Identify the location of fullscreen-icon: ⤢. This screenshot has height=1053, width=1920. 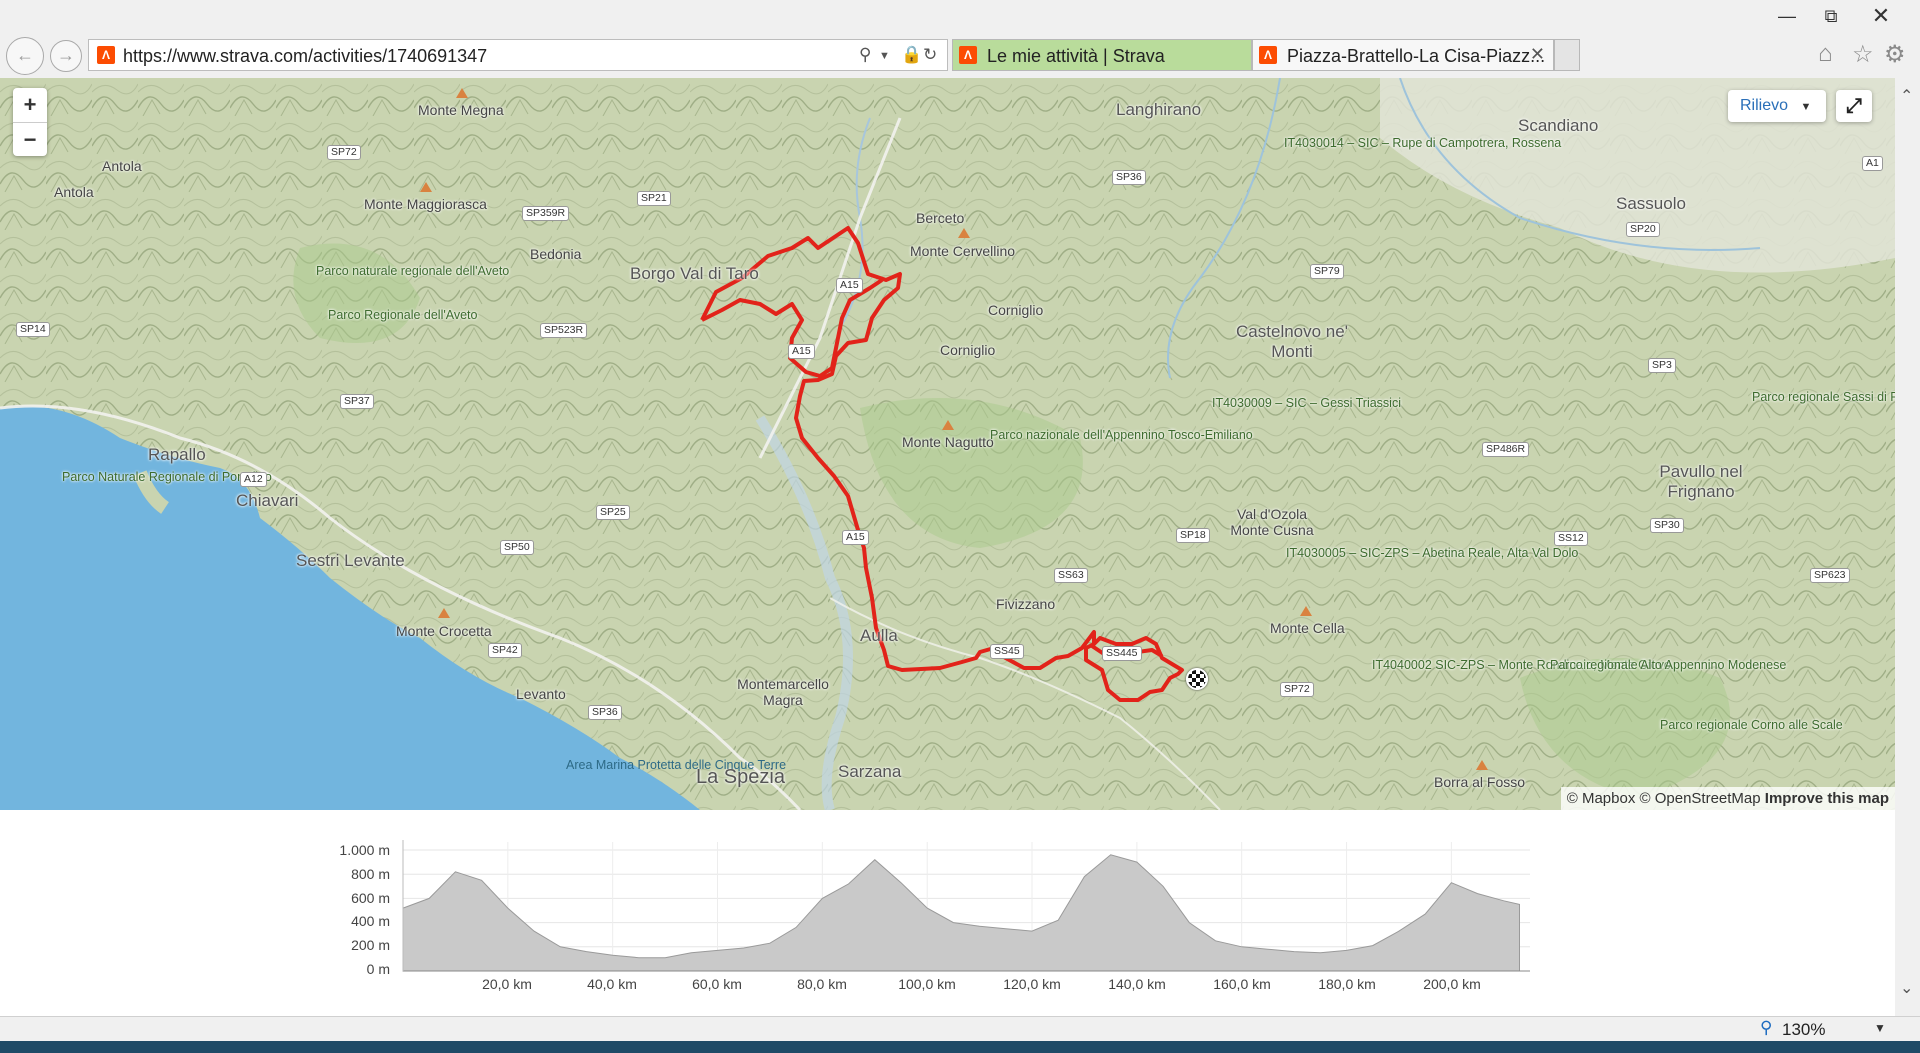
(1854, 106).